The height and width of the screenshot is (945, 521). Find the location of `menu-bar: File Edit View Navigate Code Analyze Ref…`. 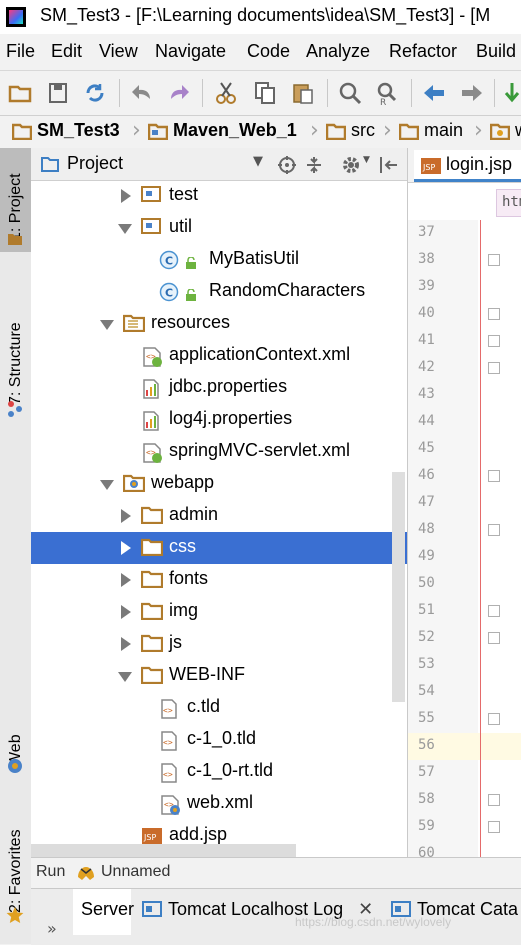

menu-bar: File Edit View Navigate Code Analyze Ref… is located at coordinates (260, 52).